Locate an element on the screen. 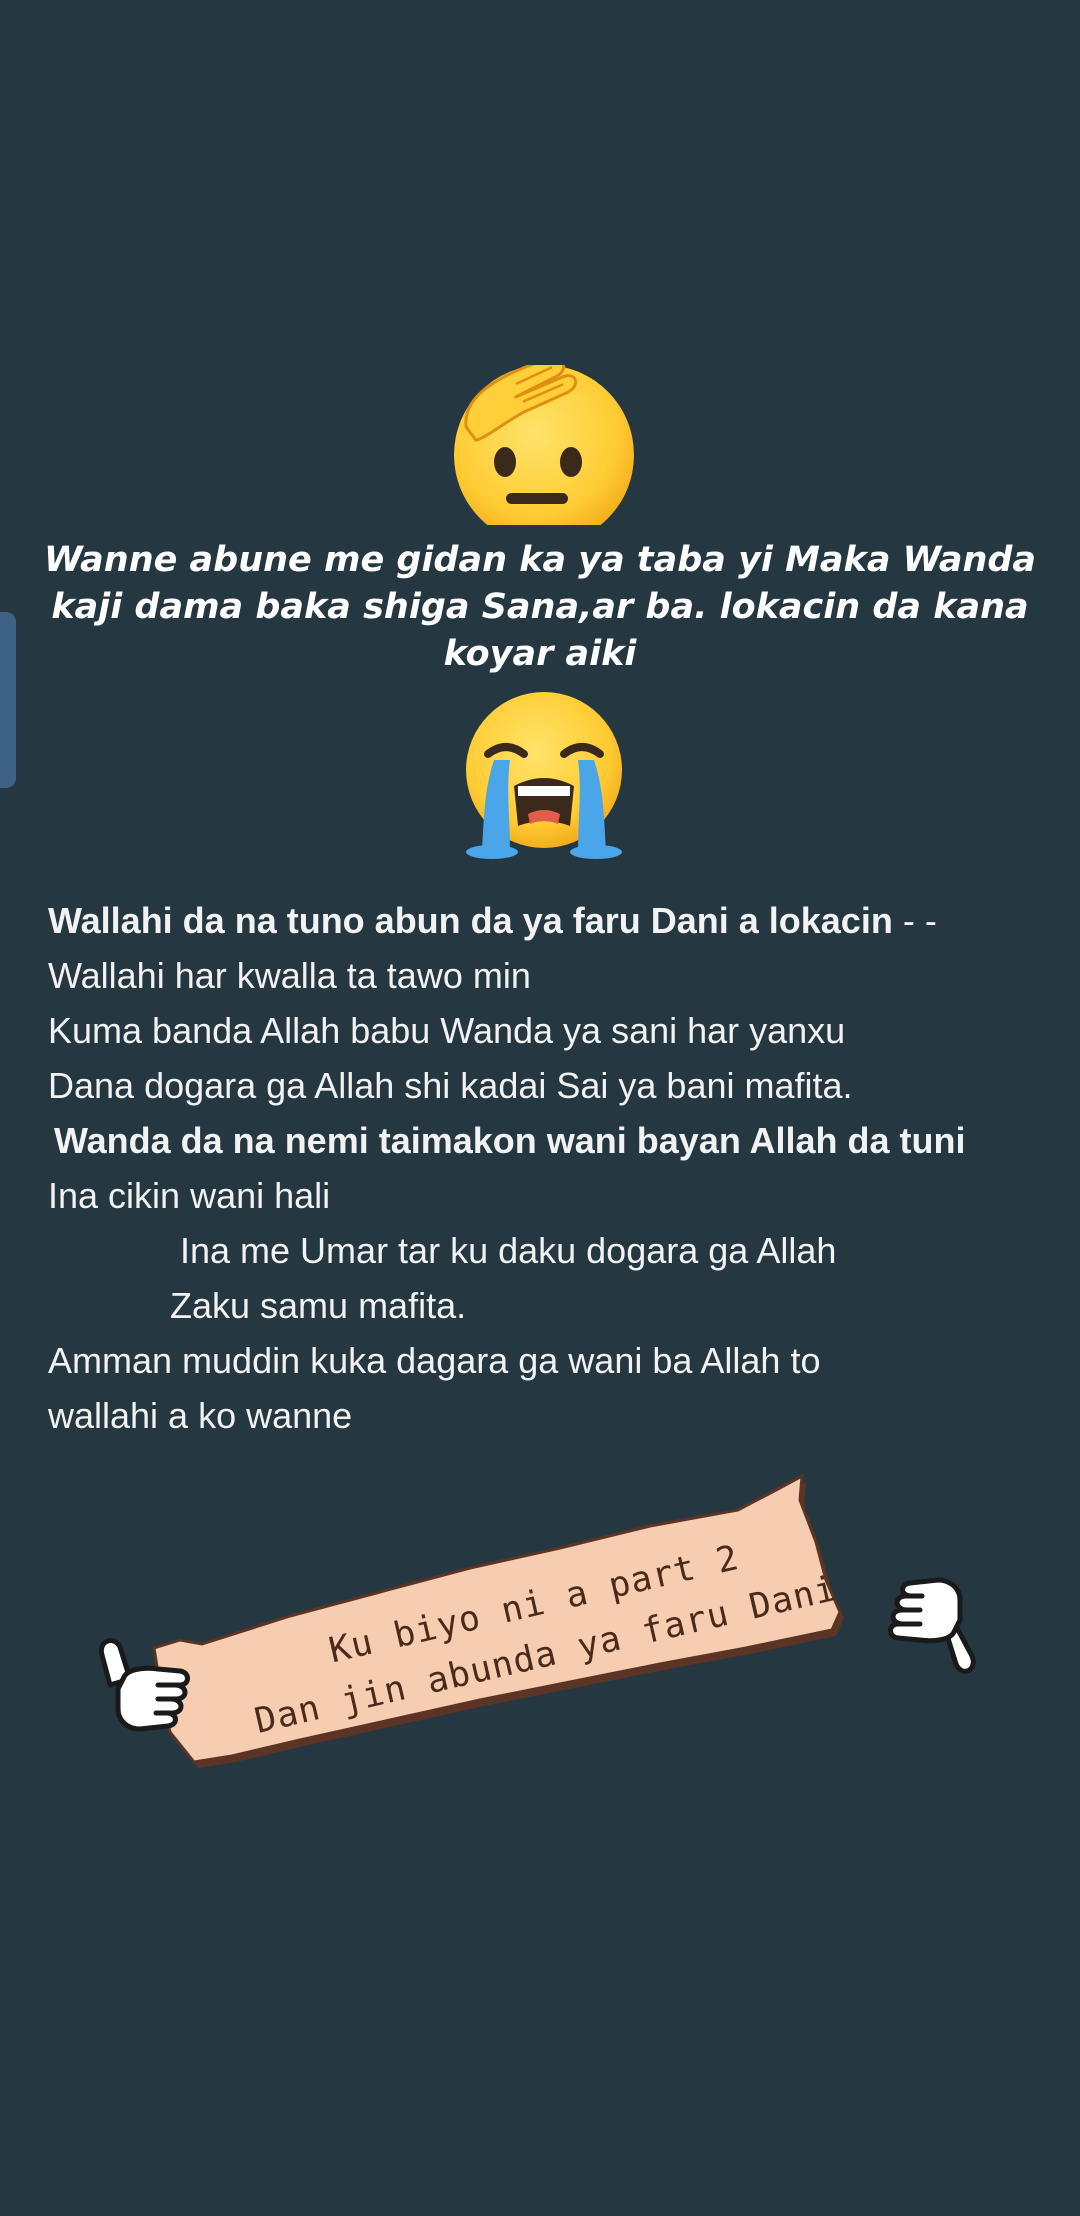 The image size is (1080, 2216). body-line-6: Ina cikin wani hali is located at coordinates (189, 1195).